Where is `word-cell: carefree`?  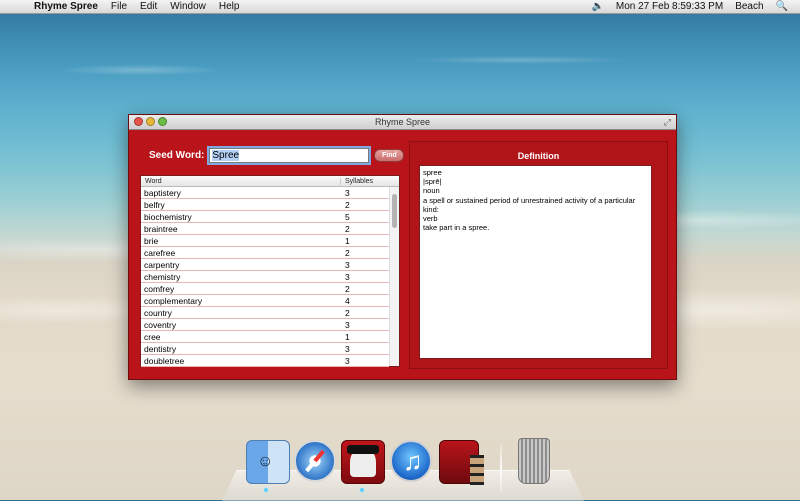 word-cell: carefree is located at coordinates (160, 252).